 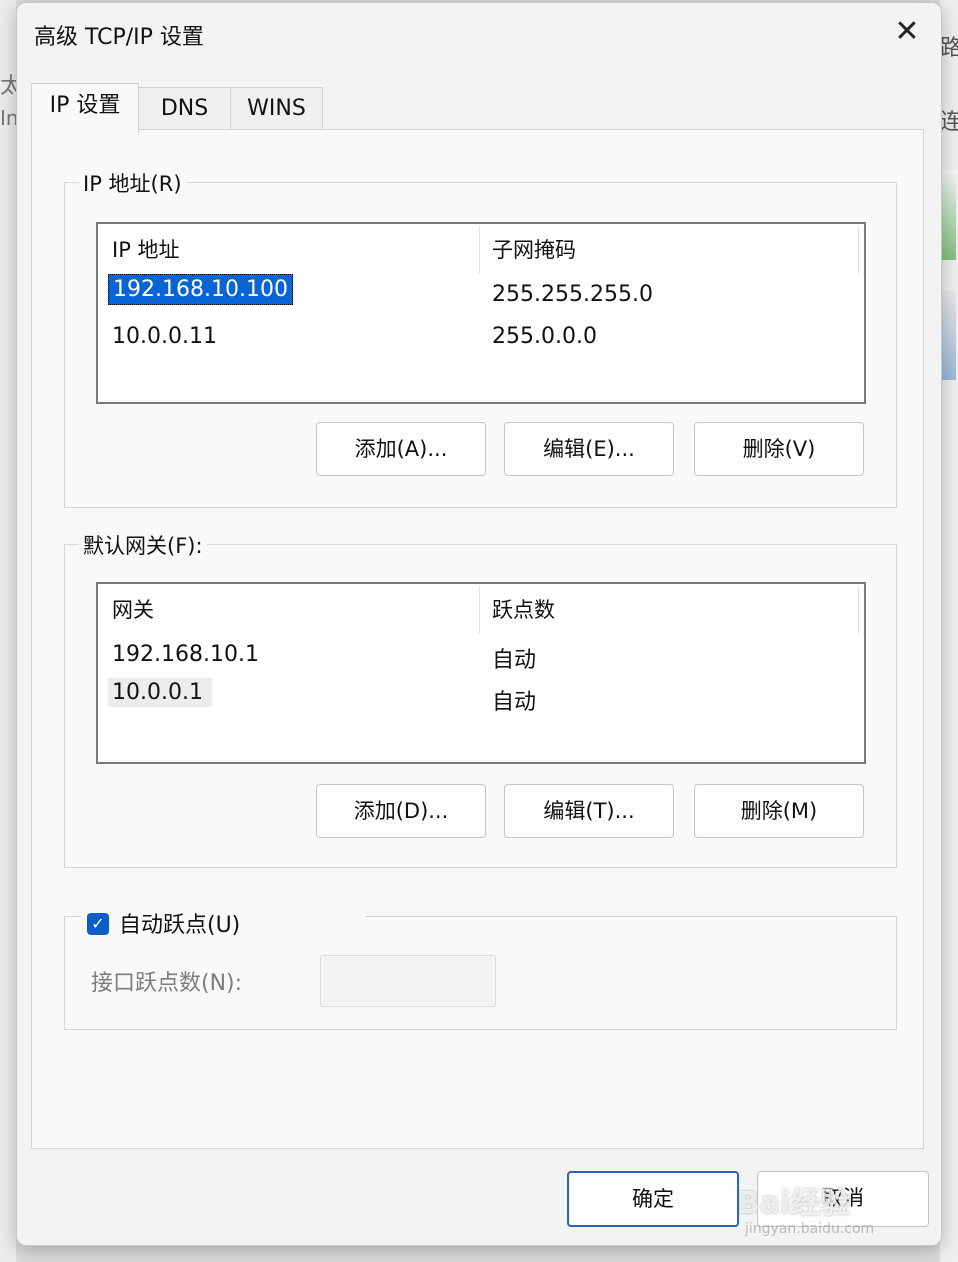 What do you see at coordinates (276, 109) in the screenshot?
I see `tab-wins: WINS` at bounding box center [276, 109].